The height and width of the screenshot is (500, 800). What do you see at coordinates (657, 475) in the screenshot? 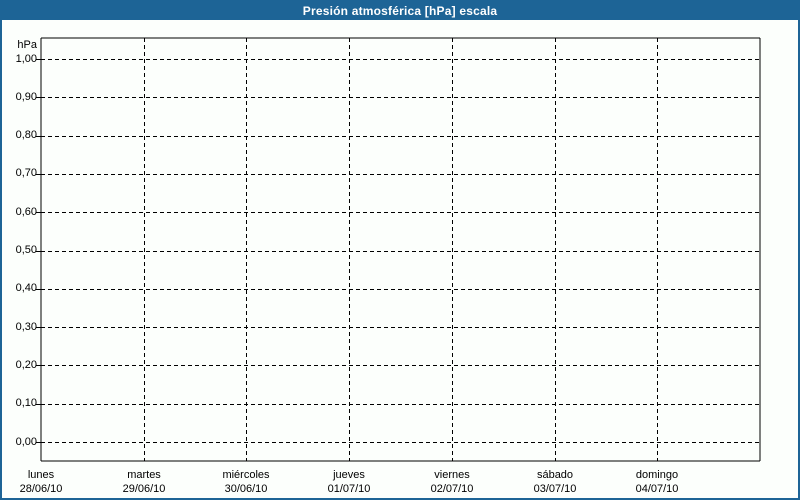
I see `x-tick-day: domingo` at bounding box center [657, 475].